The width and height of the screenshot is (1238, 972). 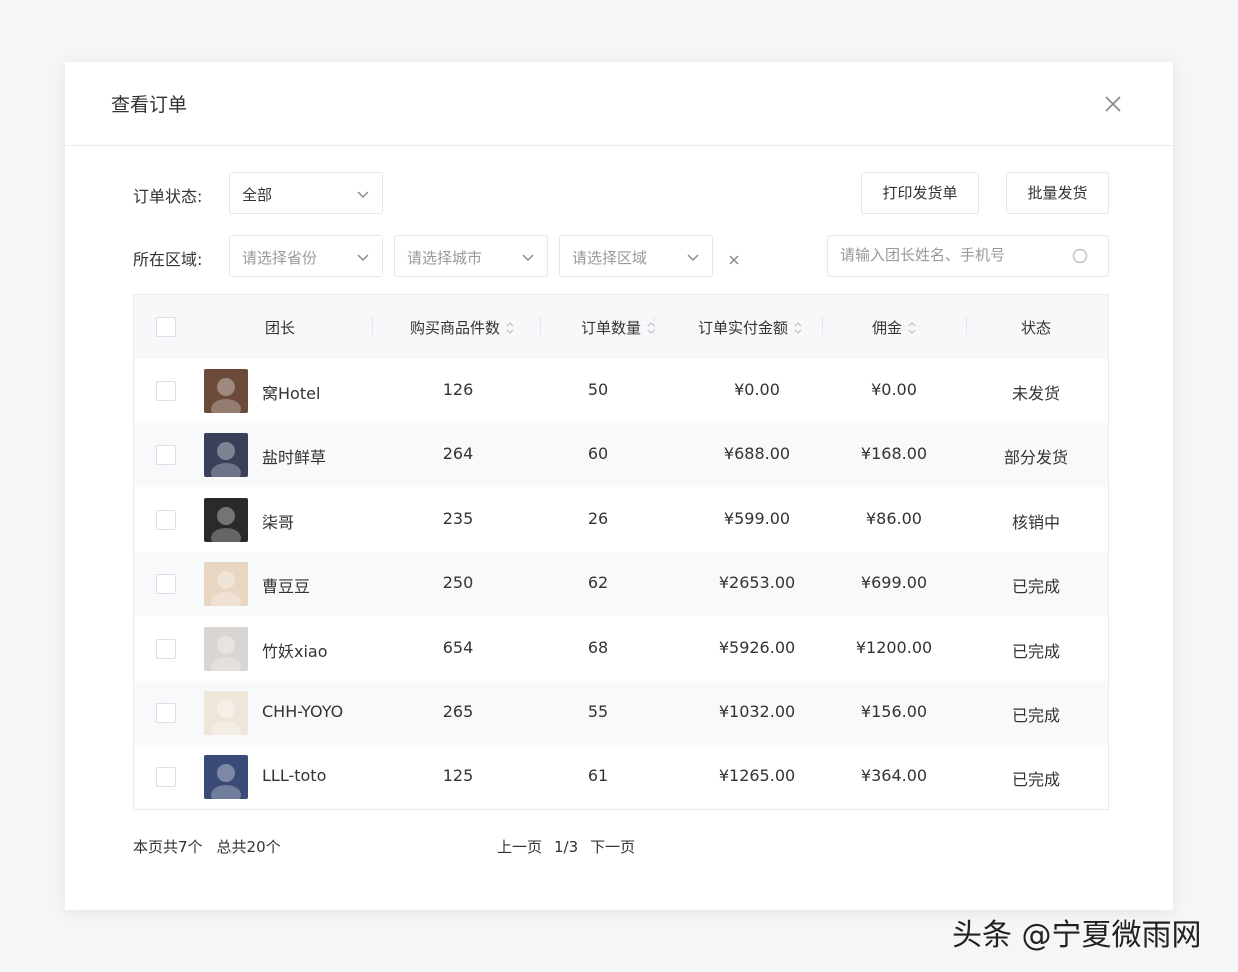 What do you see at coordinates (894, 647) in the screenshot?
I see `commission-amount: ¥1200.00` at bounding box center [894, 647].